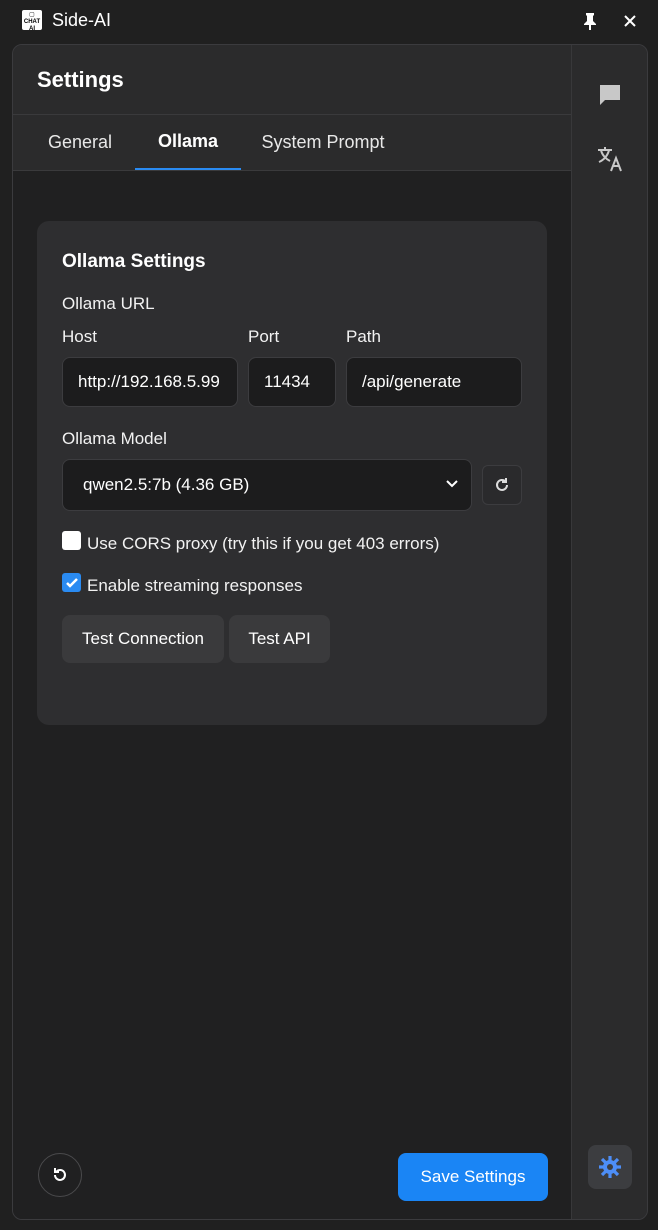 The height and width of the screenshot is (1230, 658). I want to click on tab-system-prompt: System Prompt, so click(323, 142).